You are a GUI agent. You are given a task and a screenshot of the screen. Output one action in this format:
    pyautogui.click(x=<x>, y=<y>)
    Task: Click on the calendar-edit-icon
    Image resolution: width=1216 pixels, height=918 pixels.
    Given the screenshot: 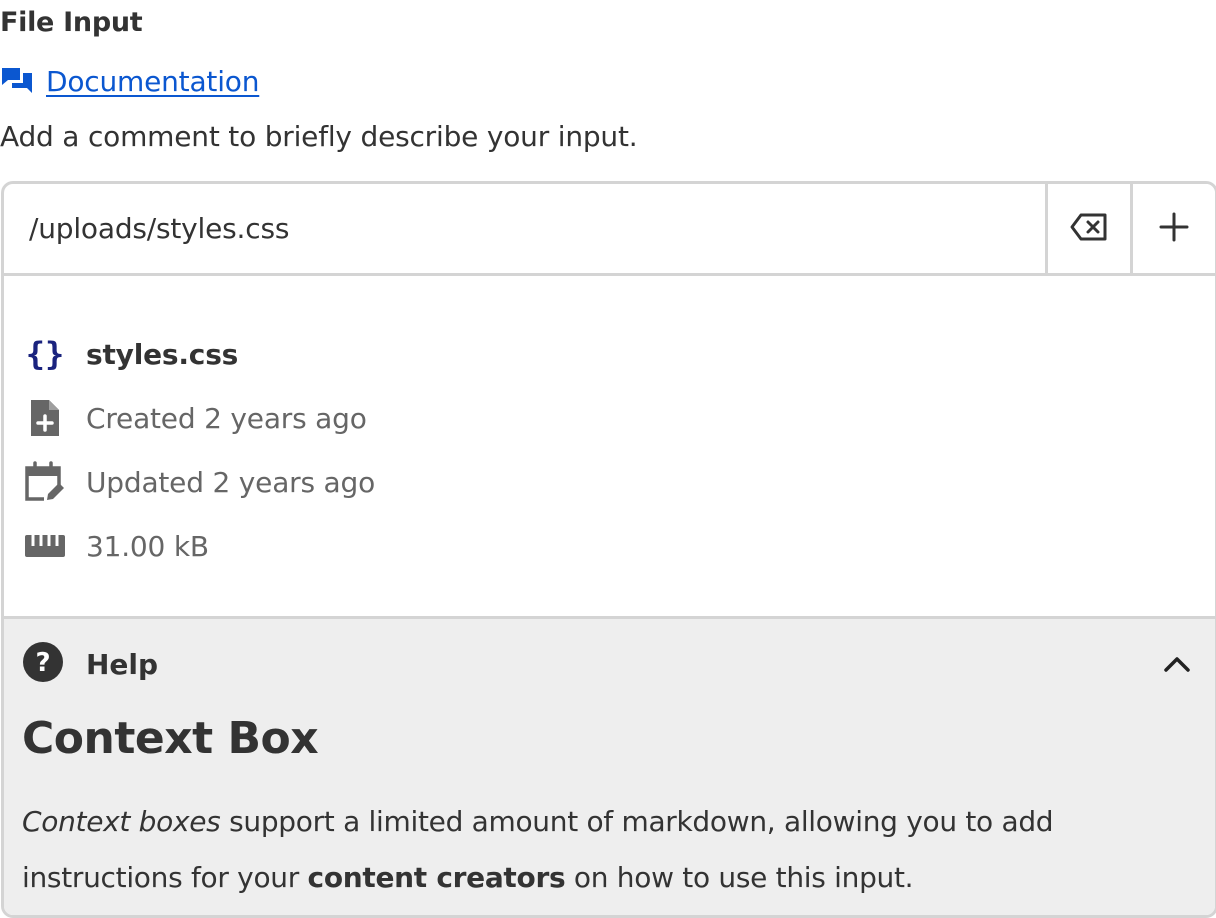 What is the action you would take?
    pyautogui.click(x=45, y=482)
    